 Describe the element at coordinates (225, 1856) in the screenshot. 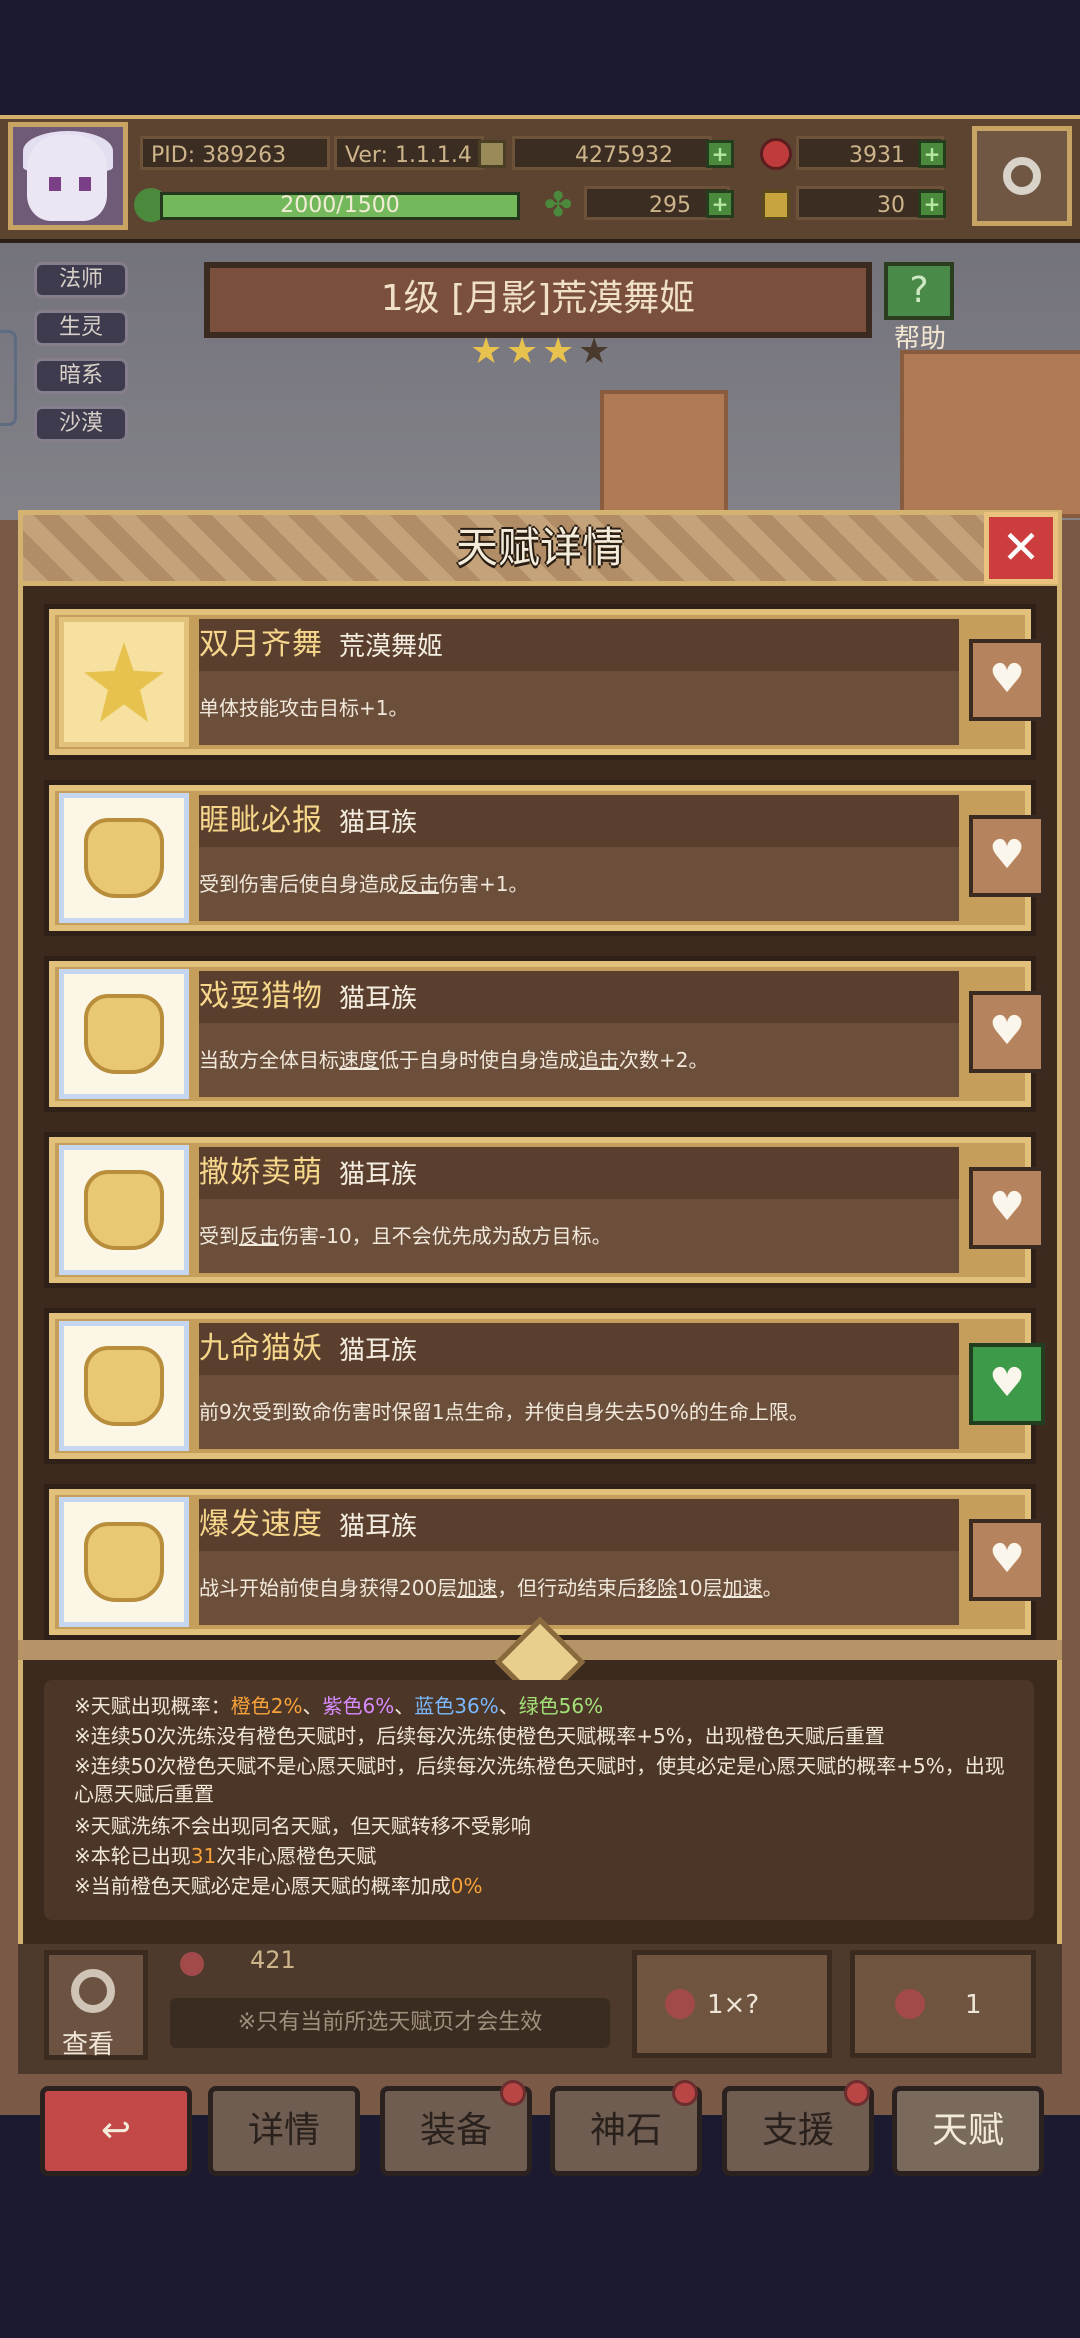

I see `note-round-count: ※本轮已出现31次非心愿橙色天赋` at that location.